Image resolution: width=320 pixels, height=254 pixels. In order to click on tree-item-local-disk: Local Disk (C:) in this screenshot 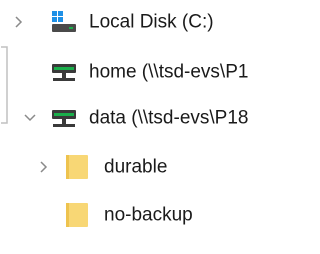, I will do `click(147, 22)`.